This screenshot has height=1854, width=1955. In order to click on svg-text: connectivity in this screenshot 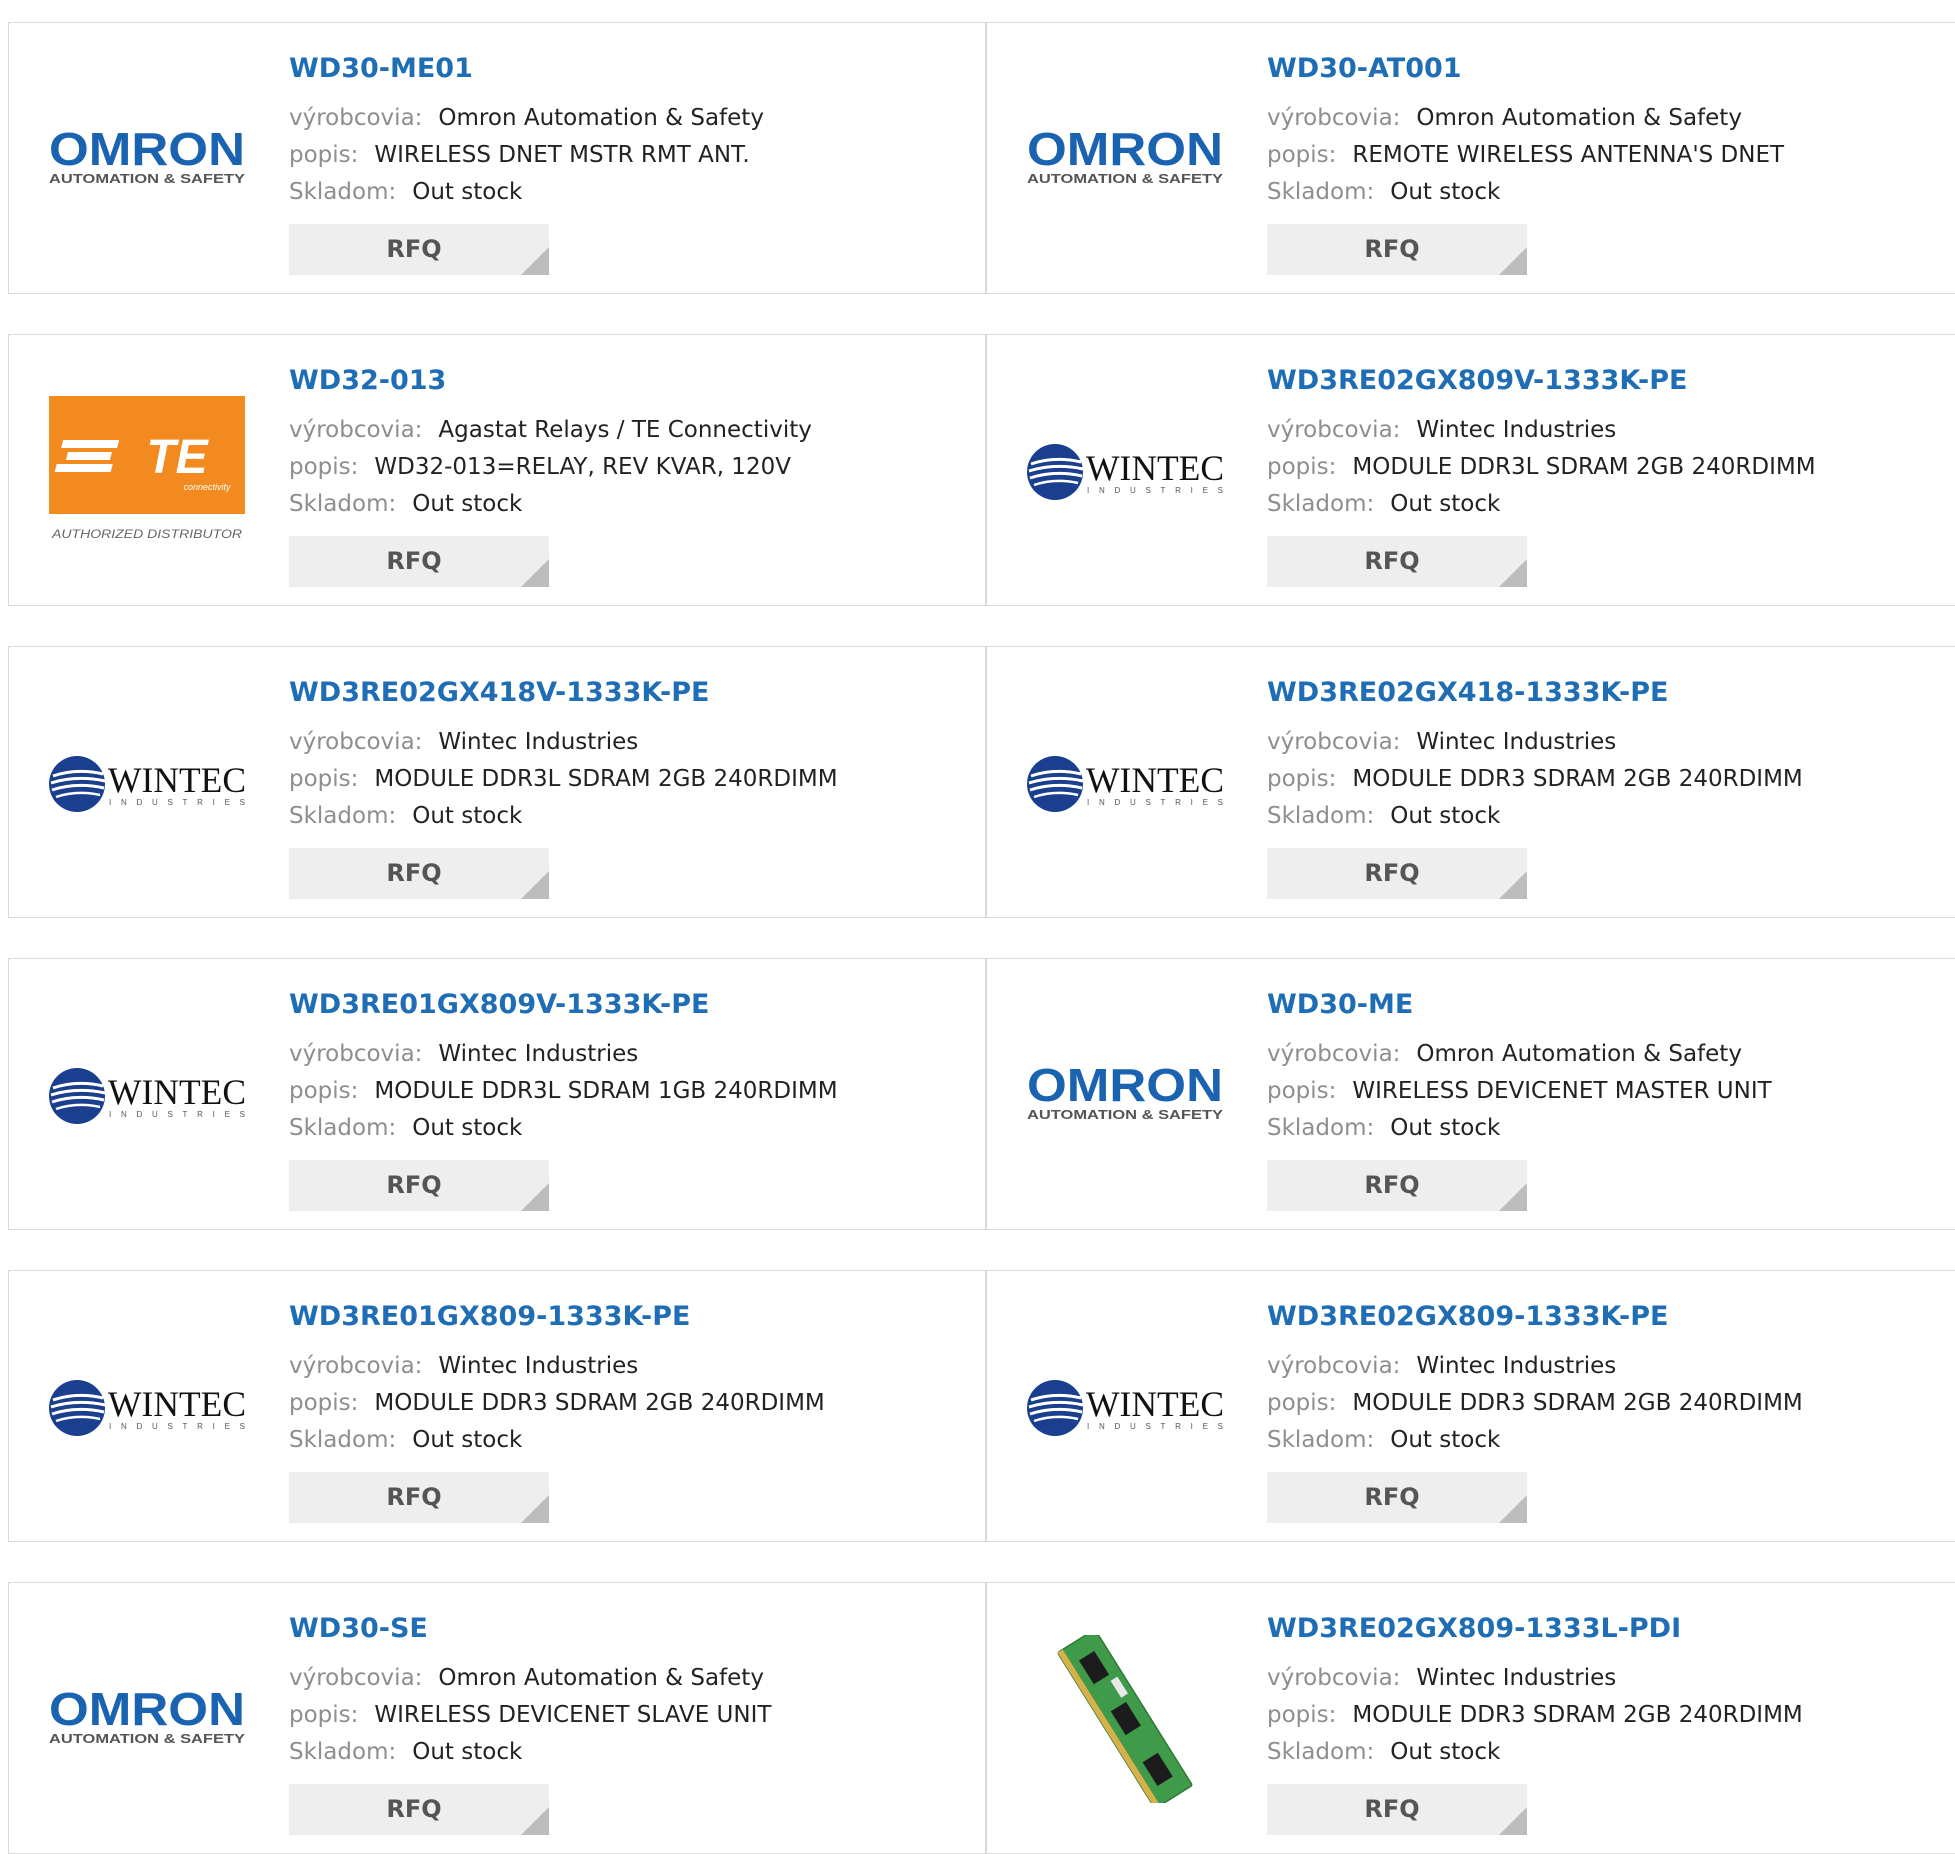, I will do `click(207, 487)`.